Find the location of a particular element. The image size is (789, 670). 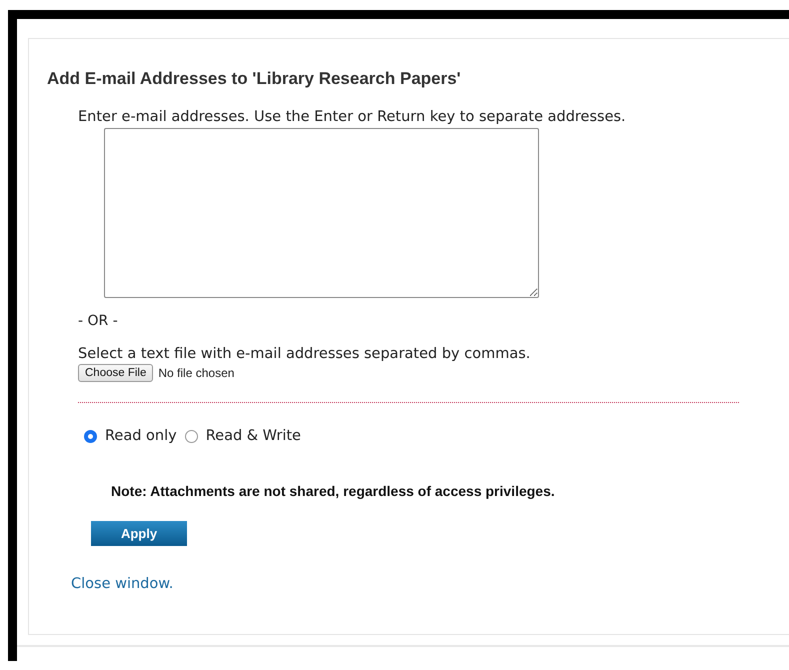

file-prompt-text: Select a text file with e-mail addresses separated by commas. is located at coordinates (305, 354).